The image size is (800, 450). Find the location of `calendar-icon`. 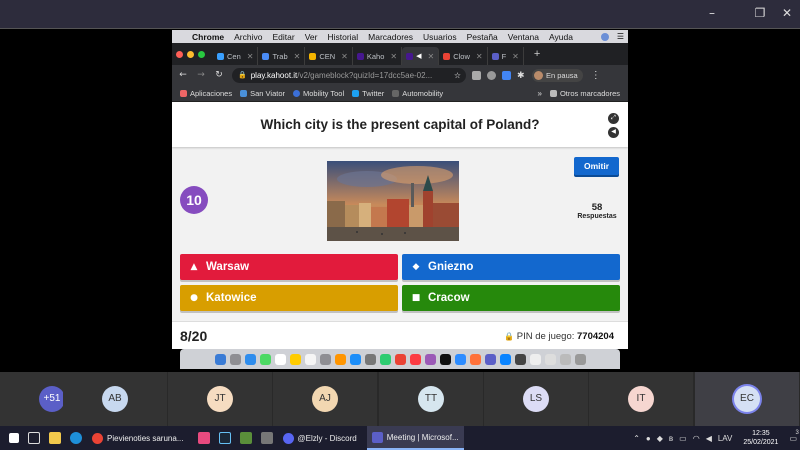

calendar-icon is located at coordinates (280, 359).